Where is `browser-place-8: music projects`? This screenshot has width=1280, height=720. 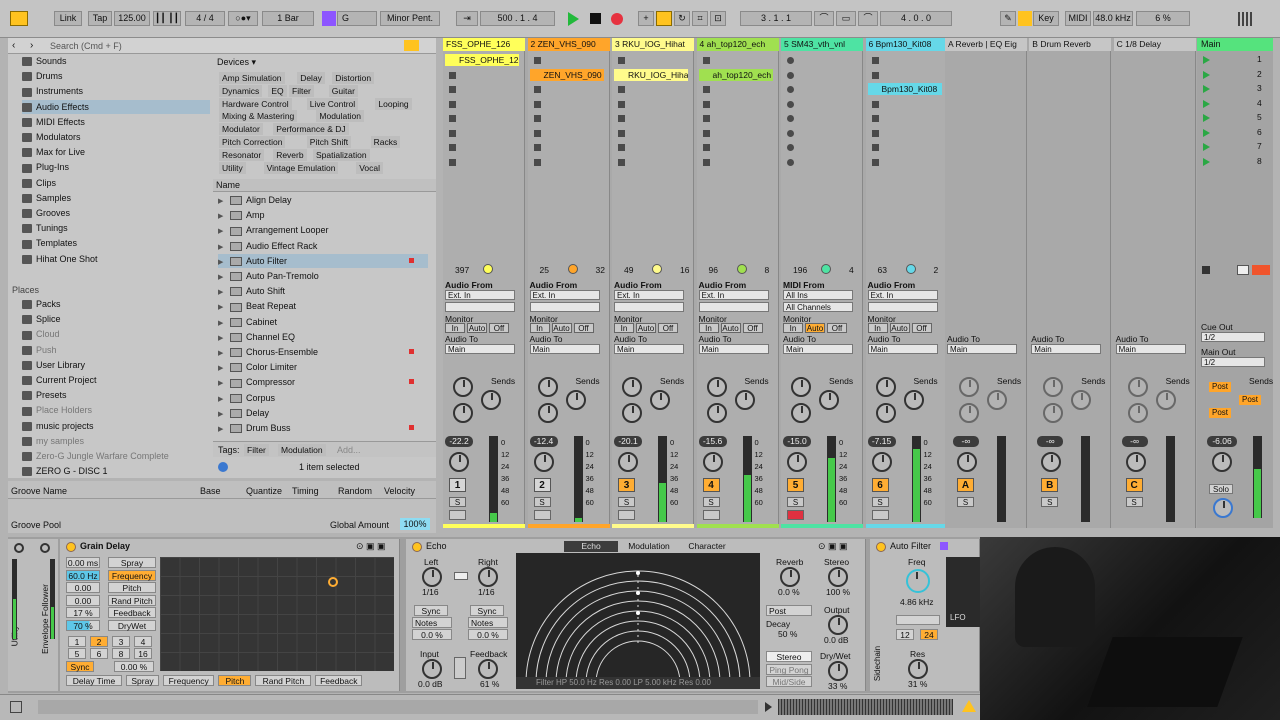 browser-place-8: music projects is located at coordinates (116, 426).